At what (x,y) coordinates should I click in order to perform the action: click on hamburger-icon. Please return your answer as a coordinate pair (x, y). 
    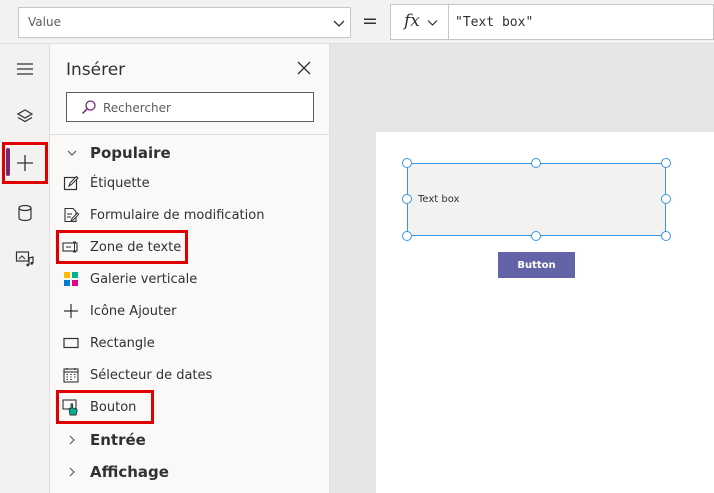
    Looking at the image, I should click on (25, 69).